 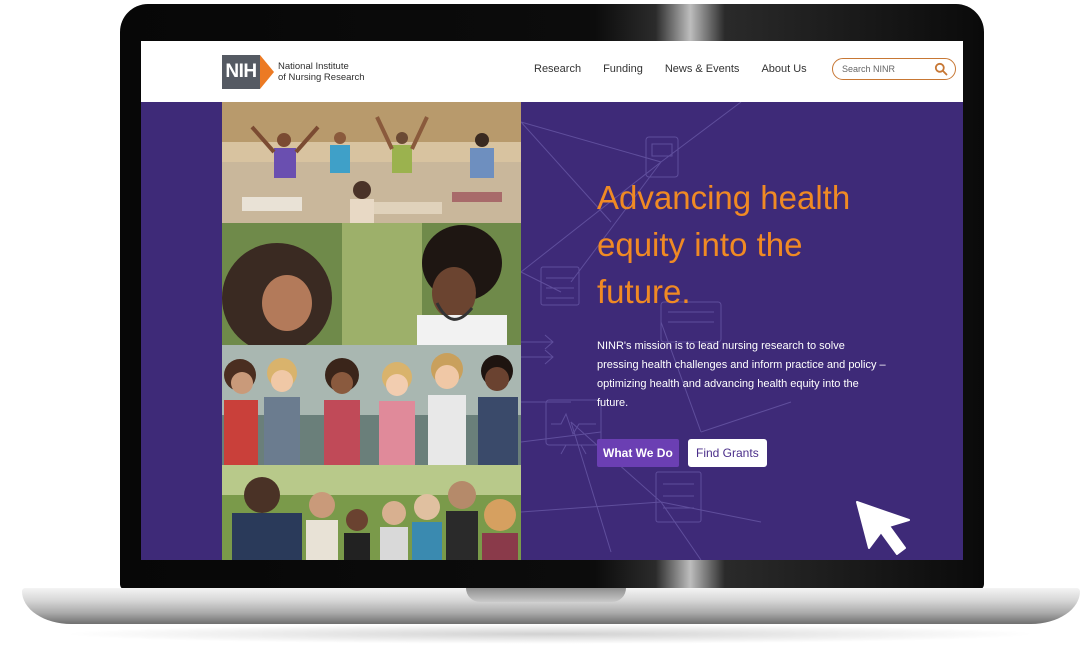 I want to click on nurse-patient-photo, so click(x=371, y=284).